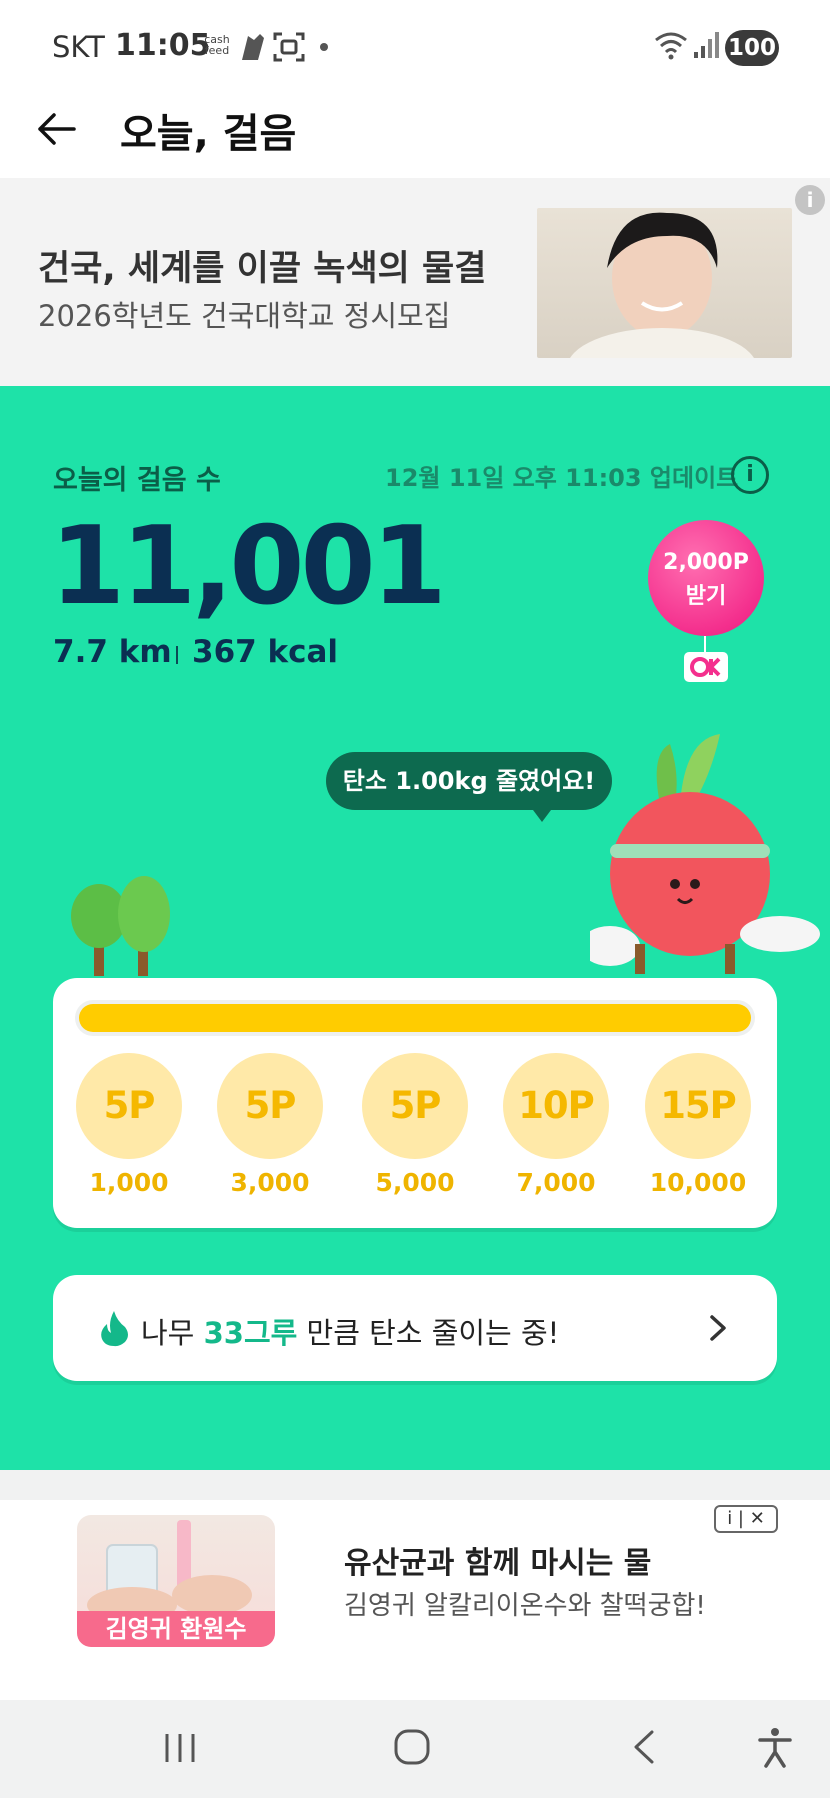 This screenshot has height=1798, width=830. What do you see at coordinates (324, 47) in the screenshot?
I see `dot-icon` at bounding box center [324, 47].